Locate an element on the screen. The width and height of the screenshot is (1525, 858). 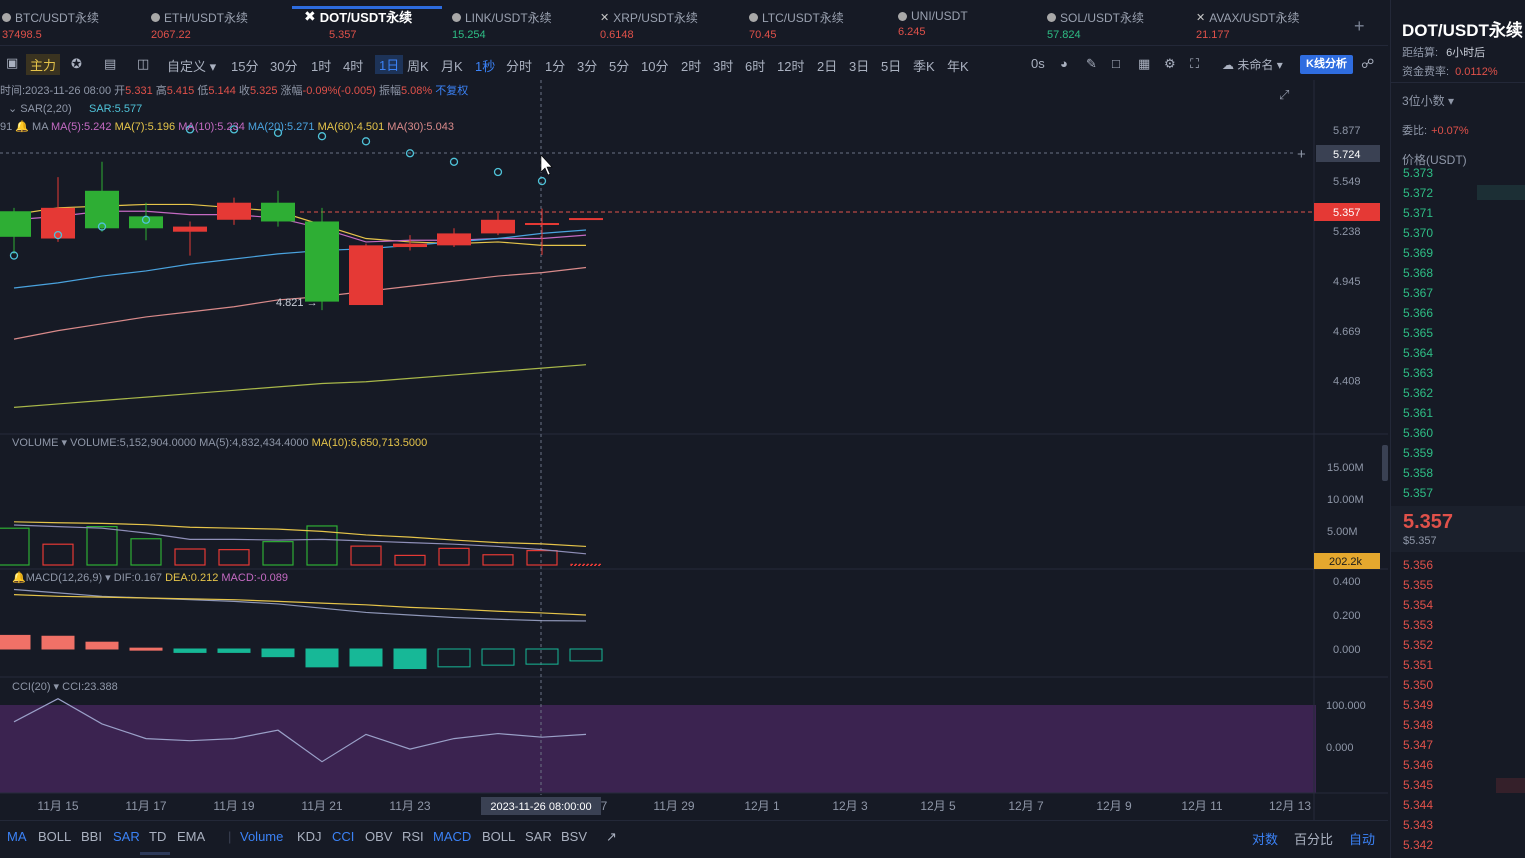
indicator-td: TD is located at coordinates (157, 836).